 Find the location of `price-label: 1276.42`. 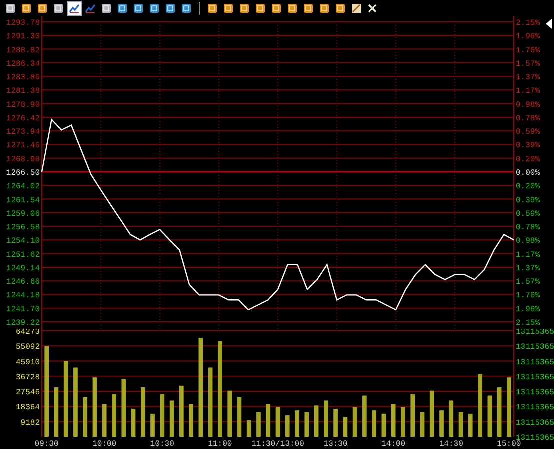

price-label: 1276.42 is located at coordinates (23, 119).